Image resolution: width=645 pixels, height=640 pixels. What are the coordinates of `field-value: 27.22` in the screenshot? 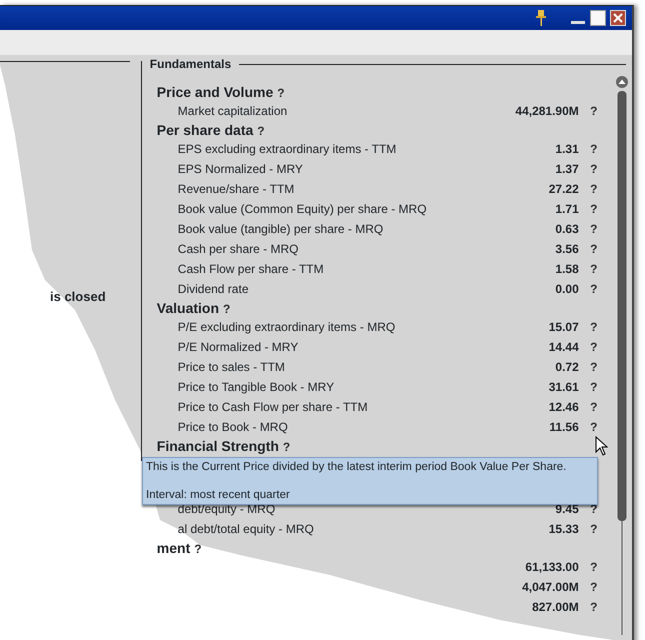 It's located at (563, 189).